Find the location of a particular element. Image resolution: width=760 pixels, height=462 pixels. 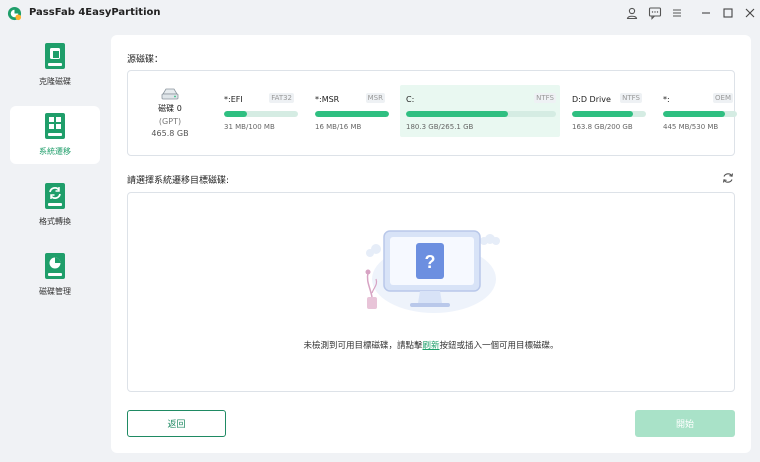

partition-name: C: is located at coordinates (410, 99).